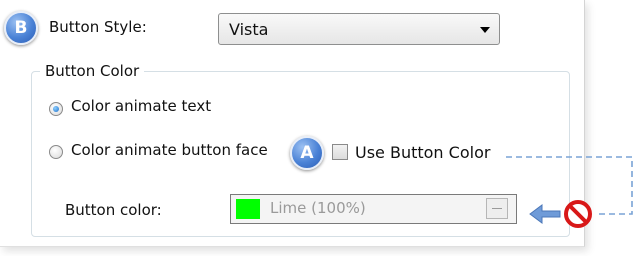 This screenshot has width=637, height=256. Describe the element at coordinates (56, 109) in the screenshot. I see `animate-text-radio` at that location.